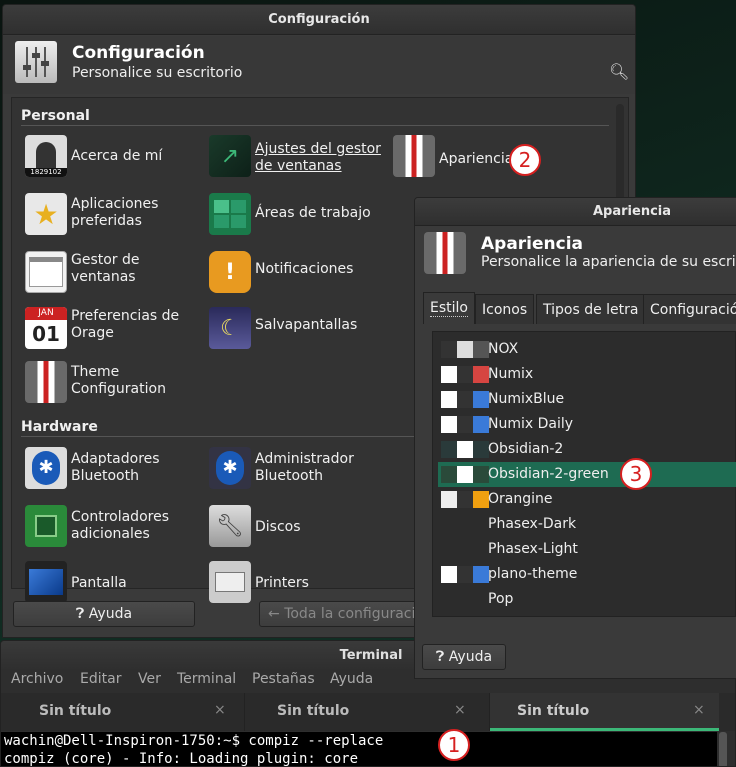 Image resolution: width=736 pixels, height=767 pixels. I want to click on menu-ver: Ver, so click(149, 679).